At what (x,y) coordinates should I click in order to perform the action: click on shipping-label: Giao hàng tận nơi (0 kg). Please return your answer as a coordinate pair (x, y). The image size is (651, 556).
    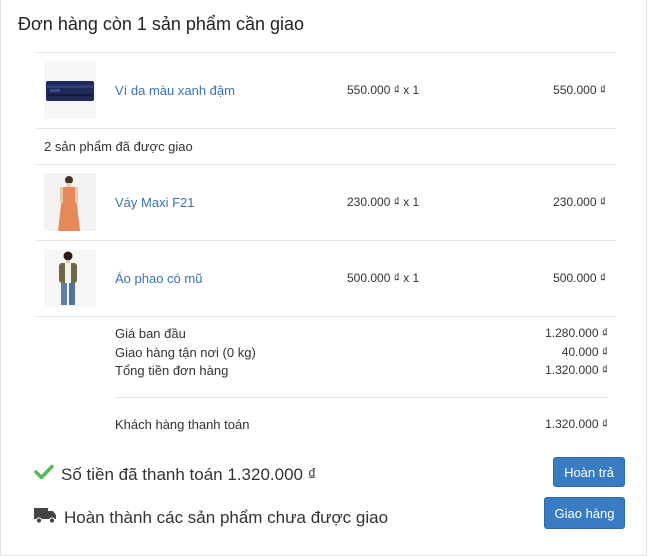
    Looking at the image, I should click on (185, 352).